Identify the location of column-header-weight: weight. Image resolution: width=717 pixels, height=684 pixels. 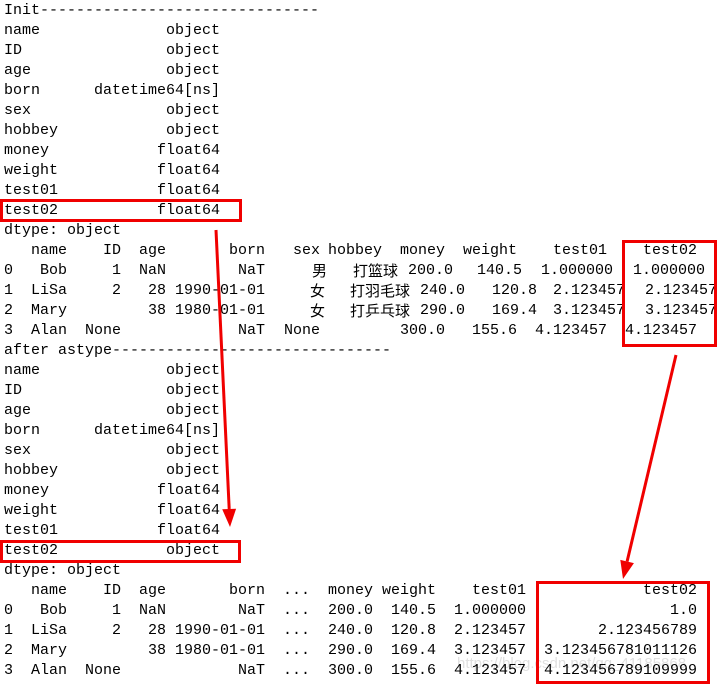
(489, 250).